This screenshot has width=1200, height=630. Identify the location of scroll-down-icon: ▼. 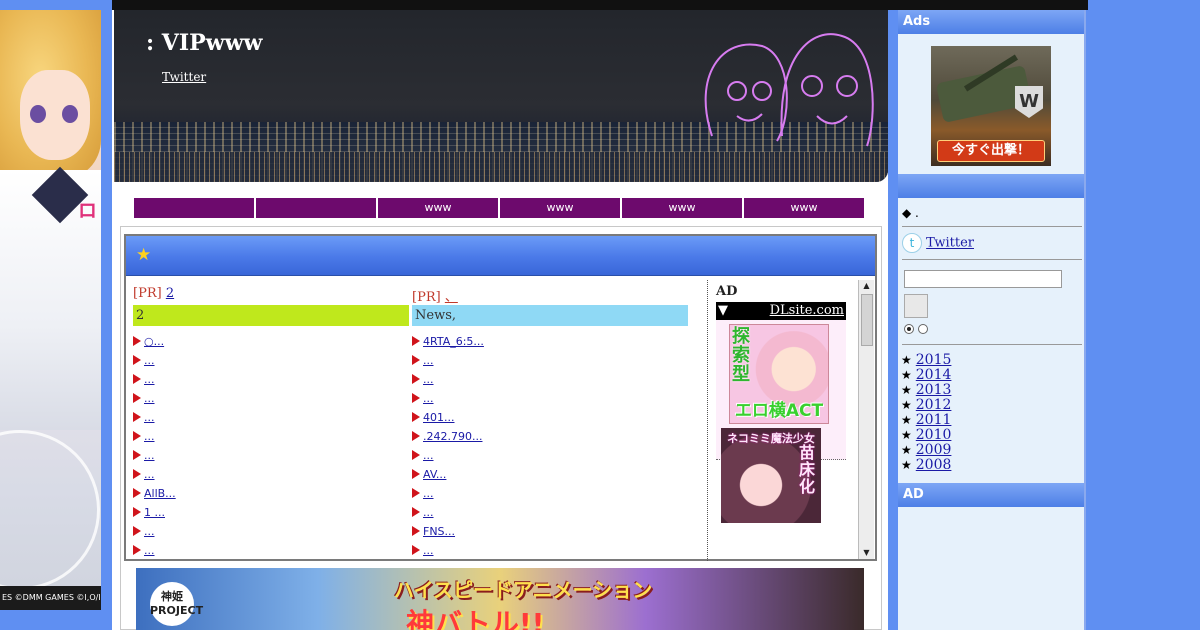
(866, 553).